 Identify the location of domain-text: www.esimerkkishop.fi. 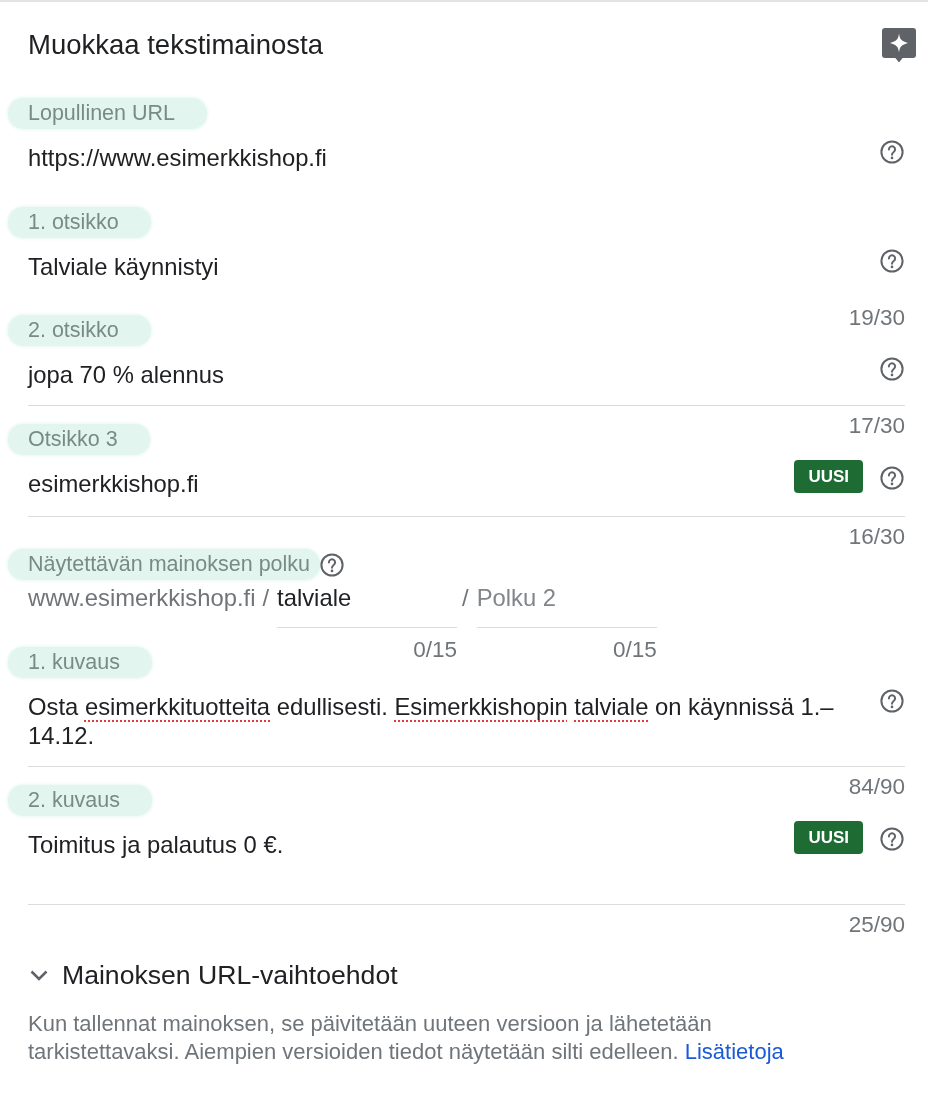
(142, 598).